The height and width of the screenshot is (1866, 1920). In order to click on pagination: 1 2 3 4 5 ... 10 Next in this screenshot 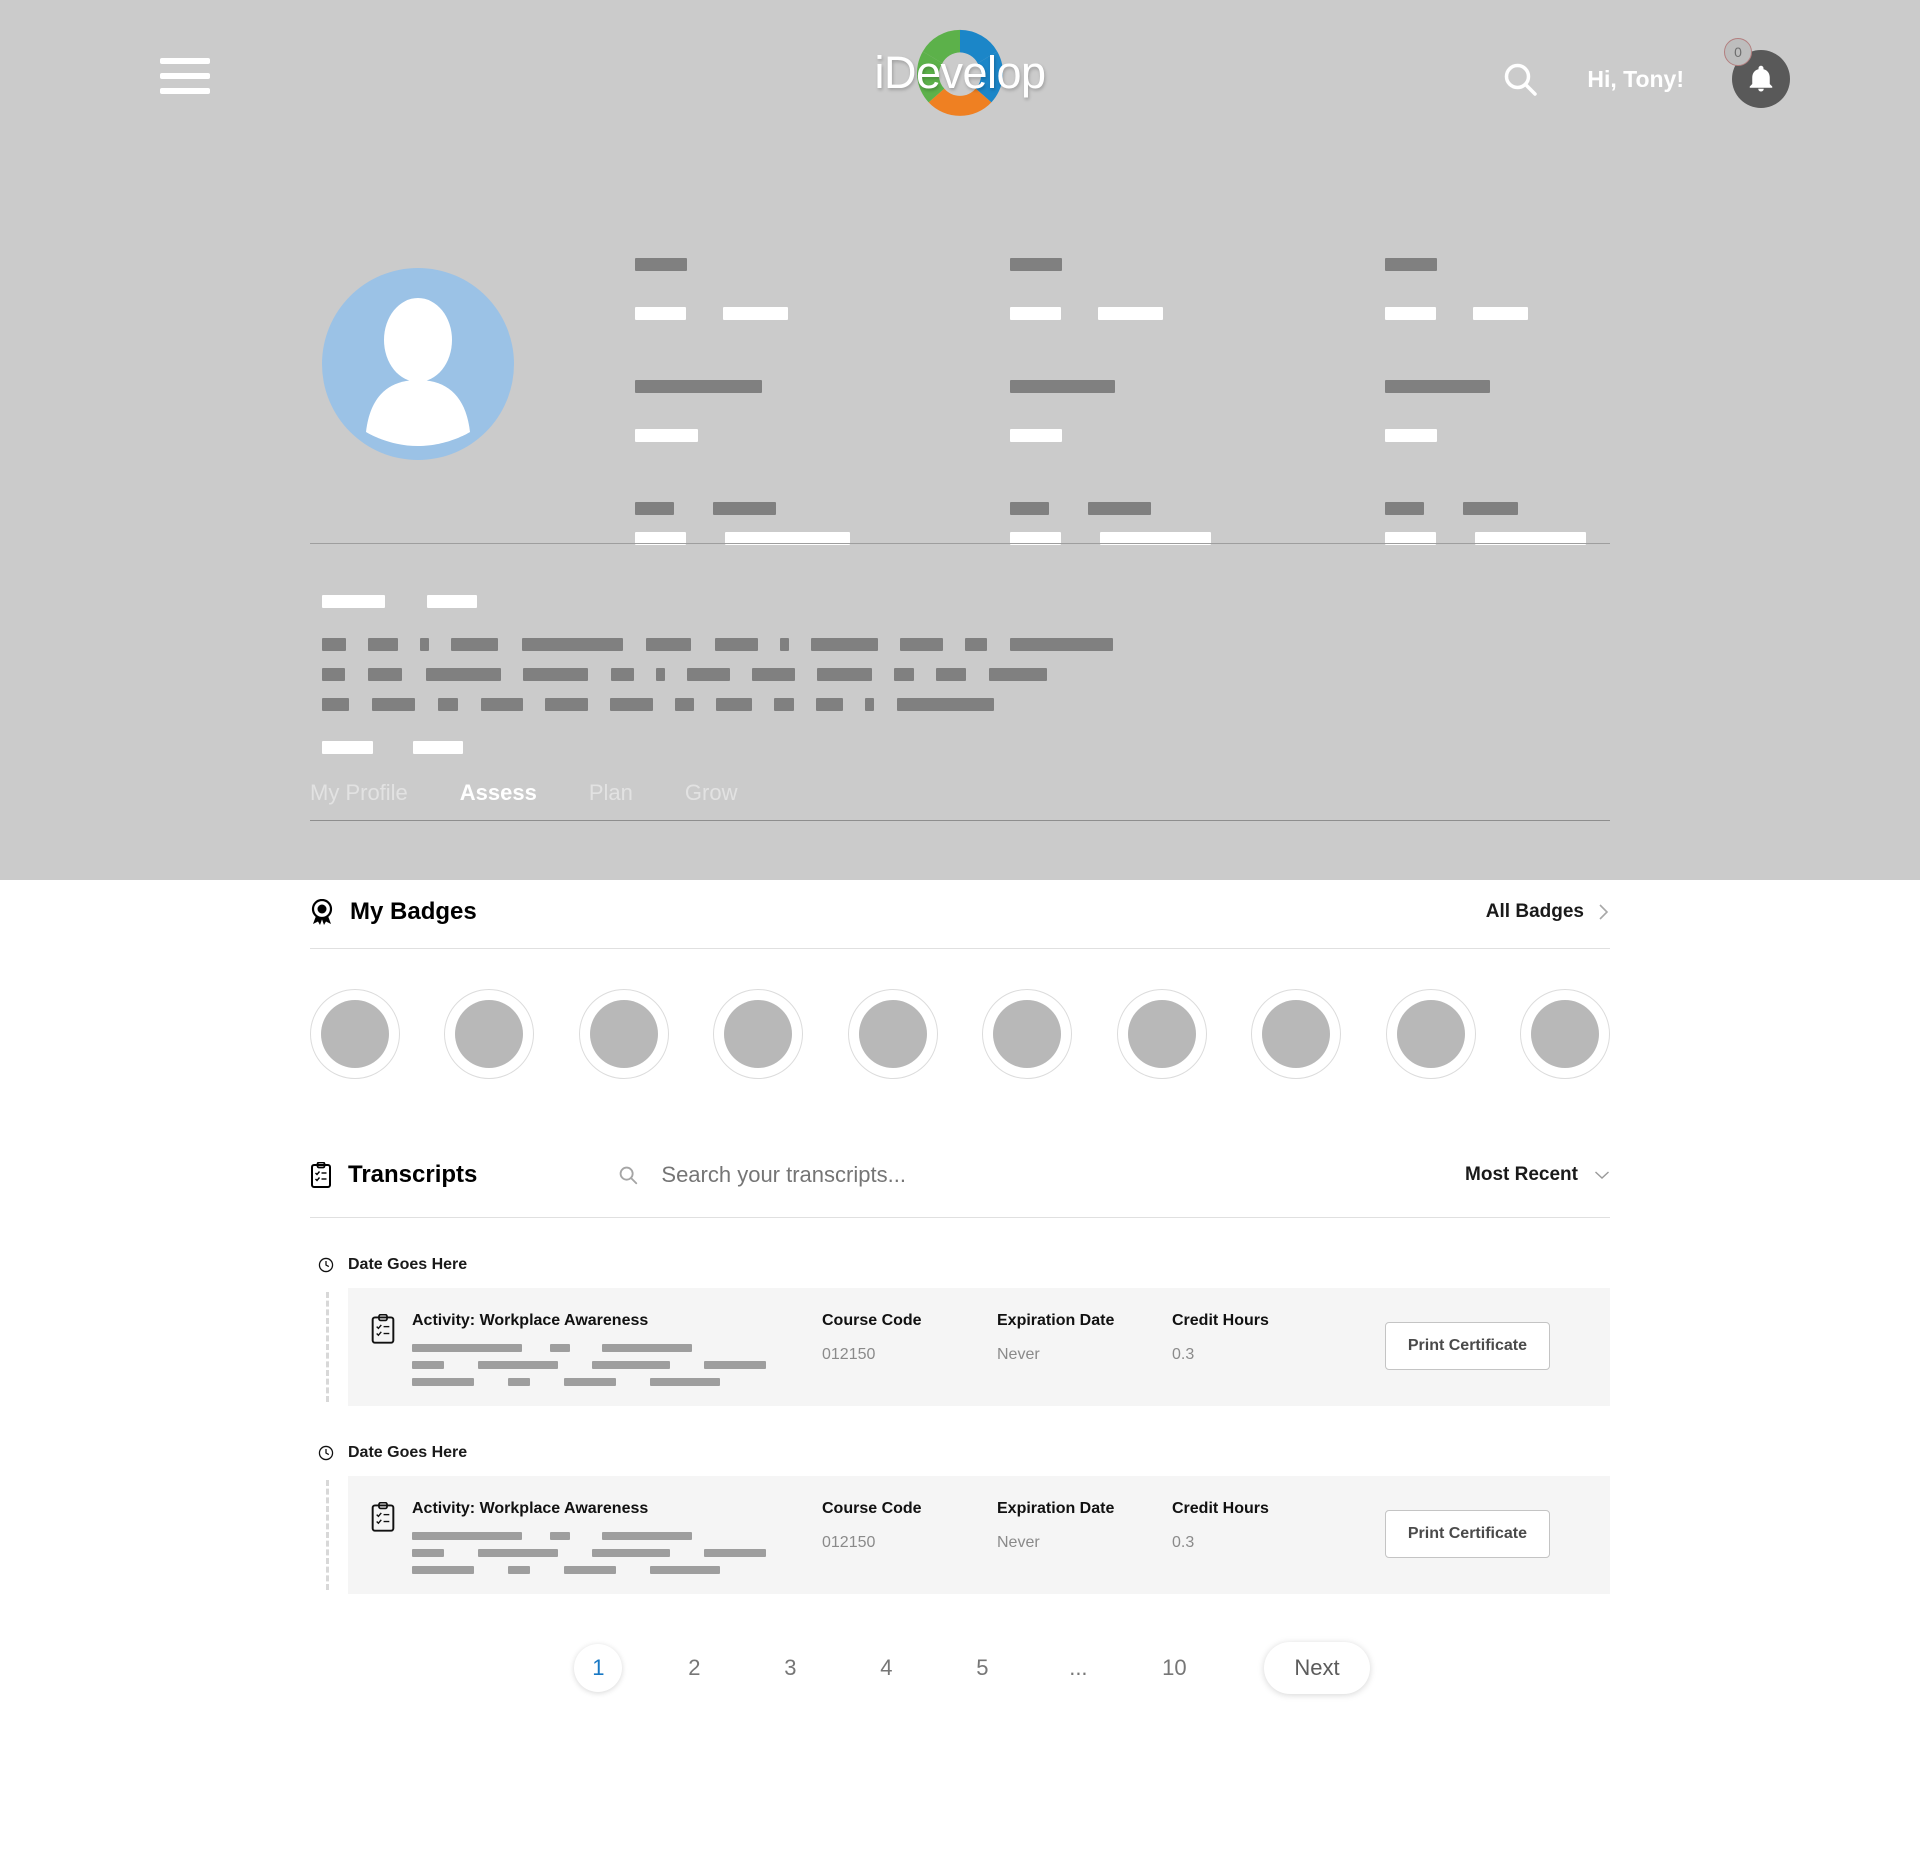, I will do `click(960, 1668)`.